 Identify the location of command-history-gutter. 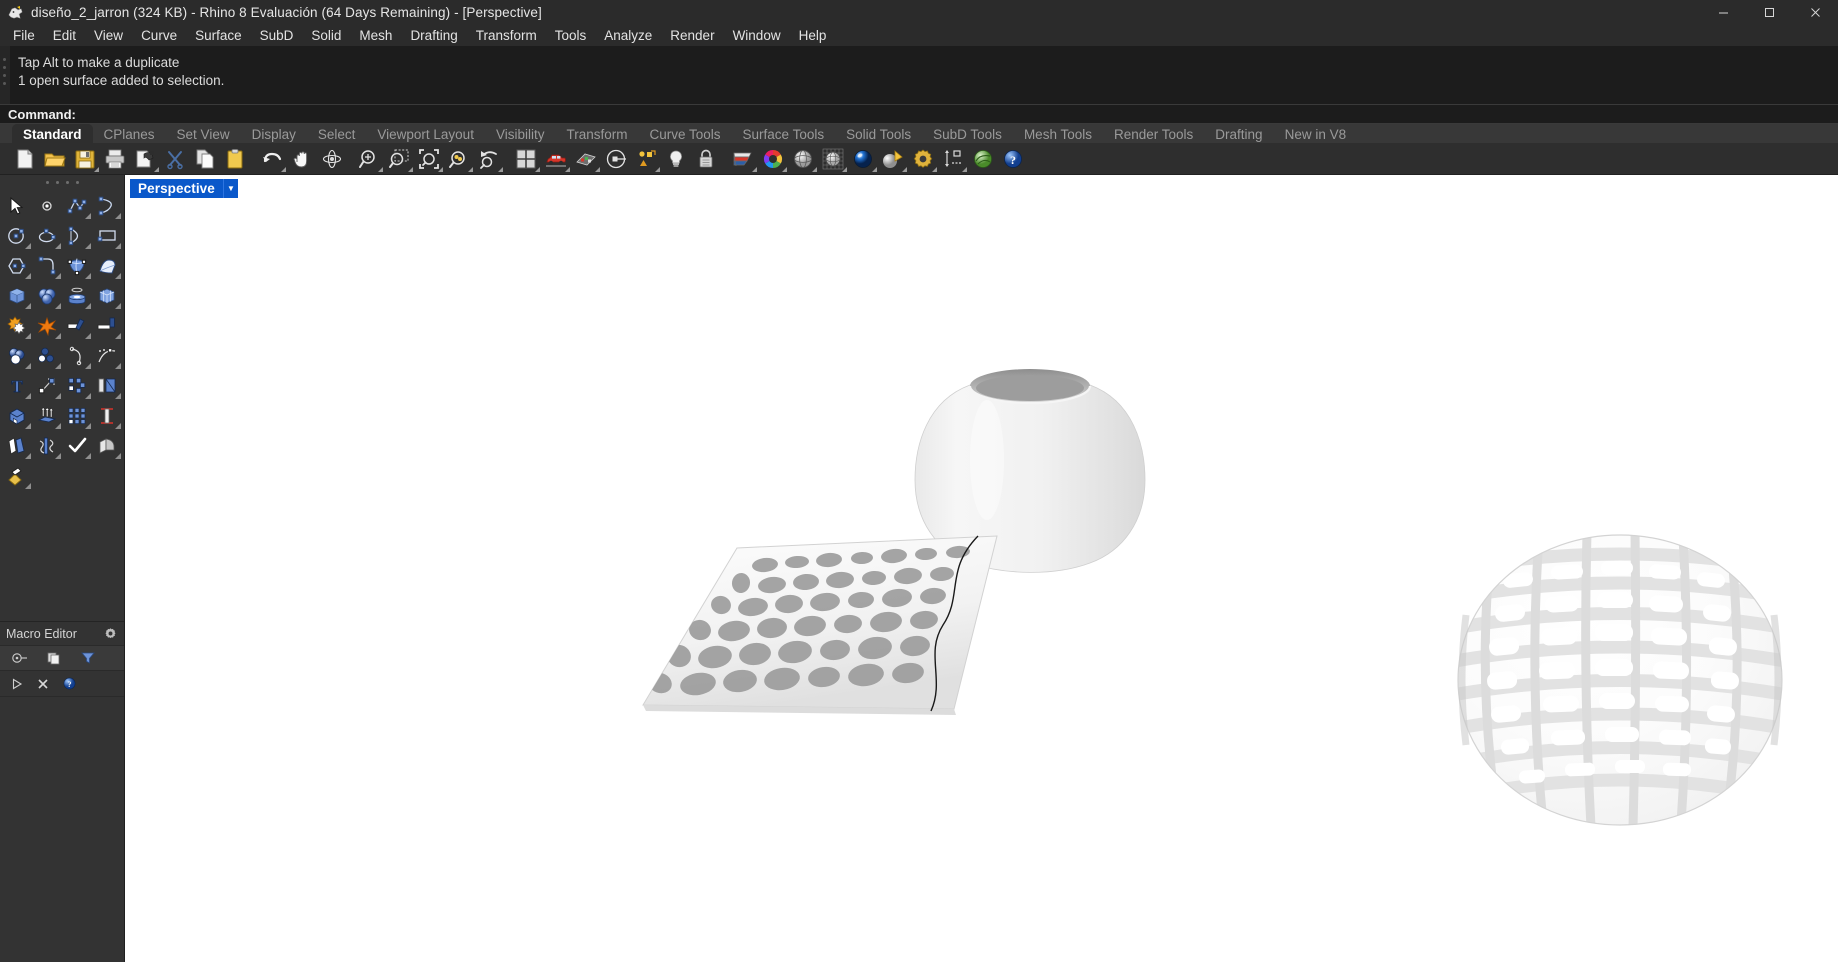
(5, 75).